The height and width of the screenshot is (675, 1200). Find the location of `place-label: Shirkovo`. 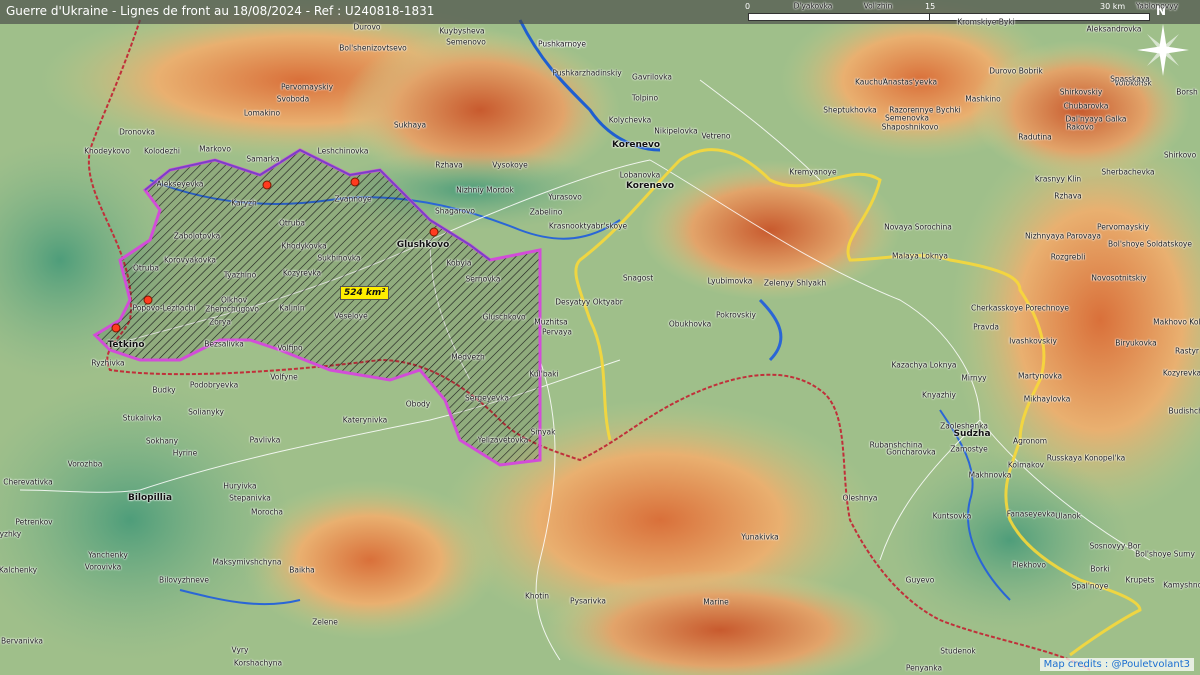

place-label: Shirkovo is located at coordinates (1180, 155).